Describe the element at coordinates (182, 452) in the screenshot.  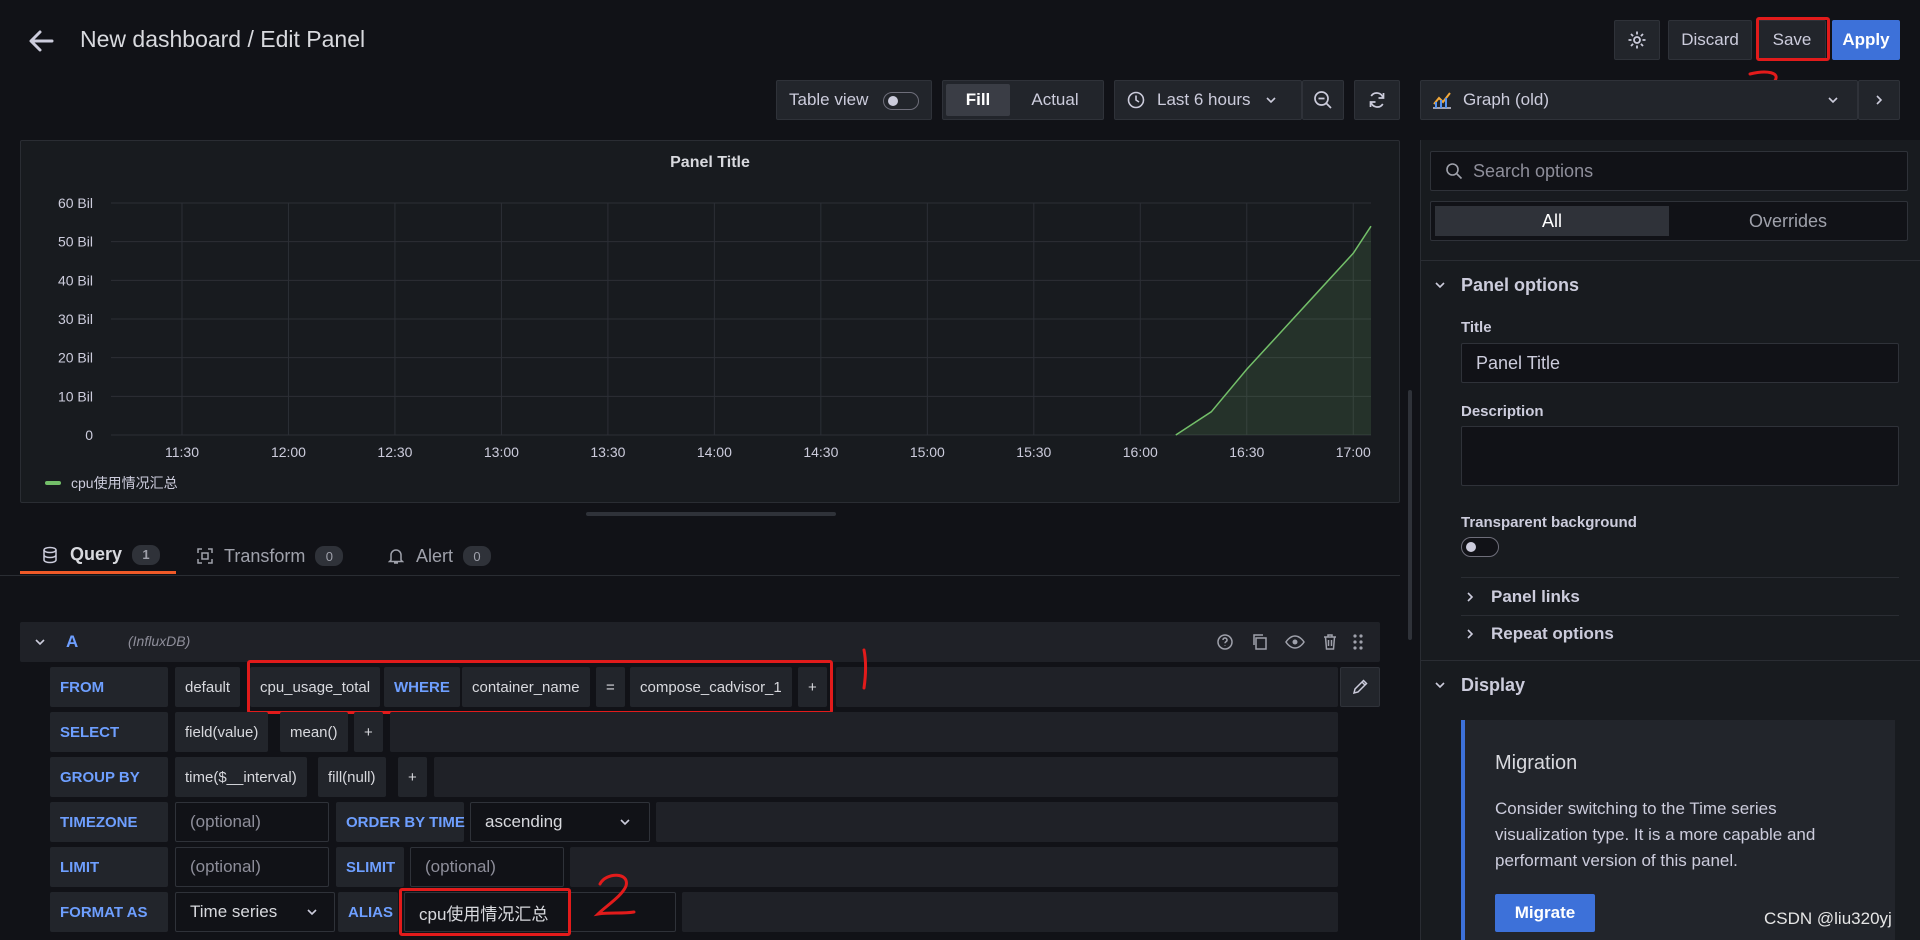
I see `x-tick-label: 11:30` at that location.